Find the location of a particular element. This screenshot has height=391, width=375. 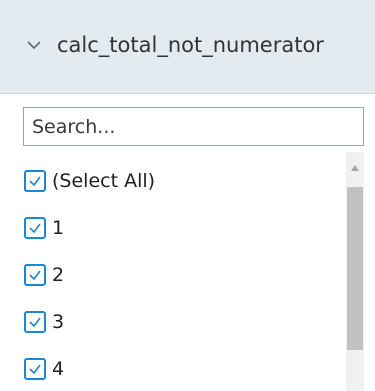

chevron-down-icon is located at coordinates (34, 45).